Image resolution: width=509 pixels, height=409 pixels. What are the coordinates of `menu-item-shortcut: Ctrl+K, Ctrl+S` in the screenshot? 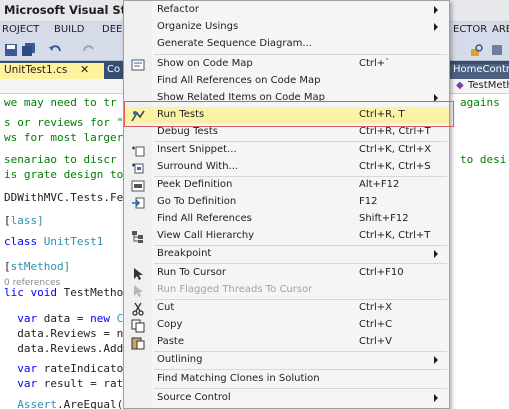 It's located at (395, 166).